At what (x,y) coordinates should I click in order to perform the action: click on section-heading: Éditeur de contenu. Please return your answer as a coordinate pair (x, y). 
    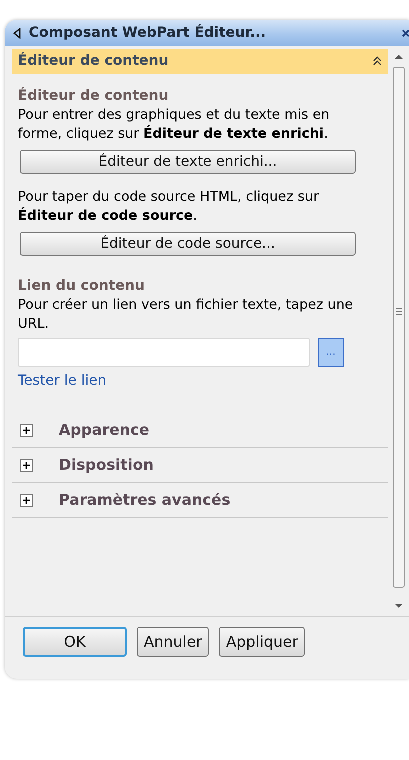
    Looking at the image, I should click on (94, 96).